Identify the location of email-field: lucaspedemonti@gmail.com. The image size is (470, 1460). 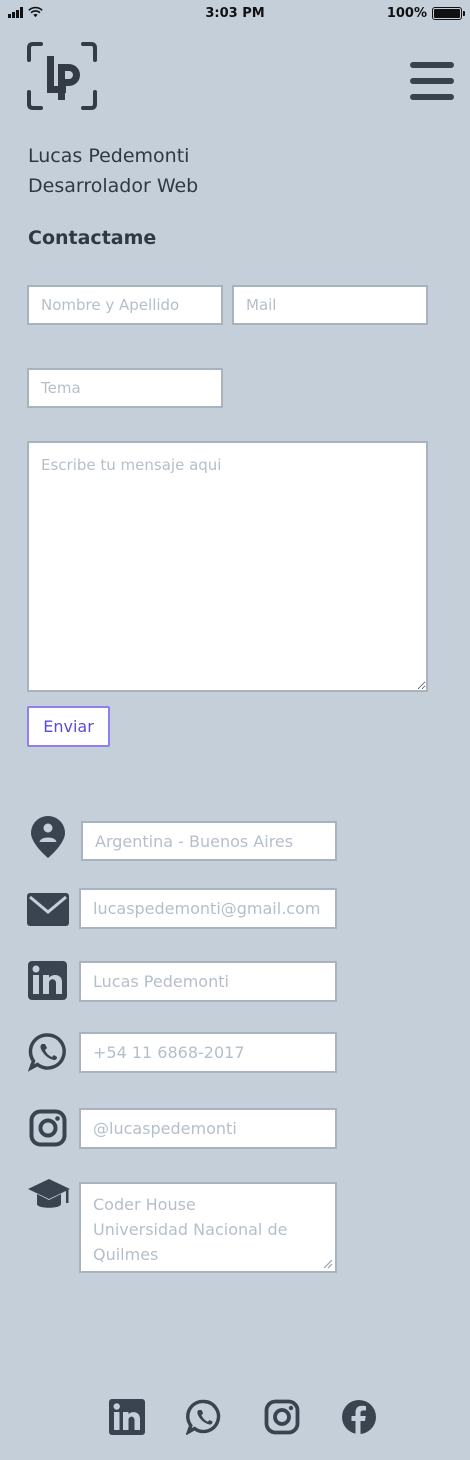
(208, 908).